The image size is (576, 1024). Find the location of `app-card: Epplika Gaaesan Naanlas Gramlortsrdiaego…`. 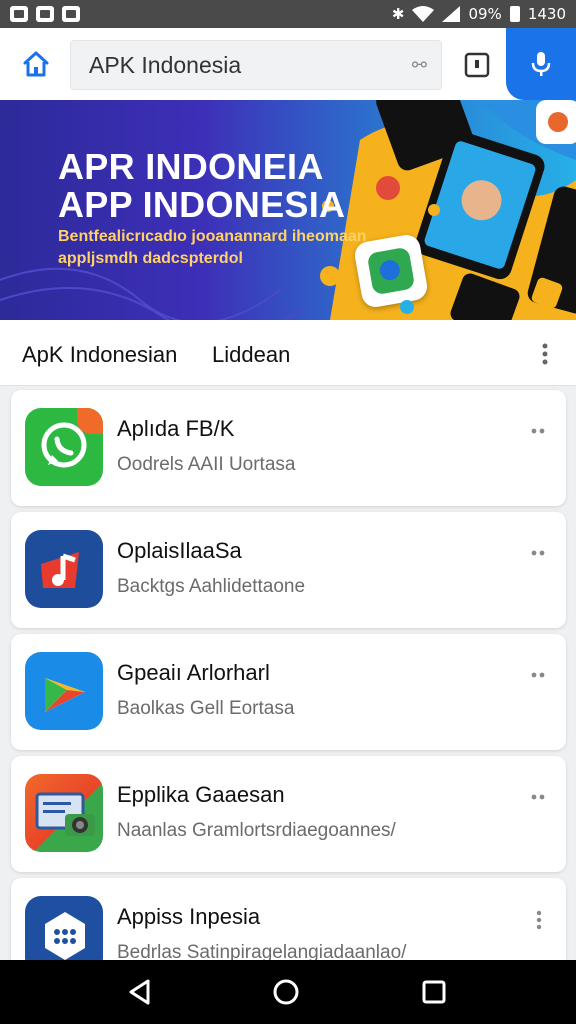

app-card: Epplika Gaaesan Naanlas Gramlortsrdiaego… is located at coordinates (288, 814).